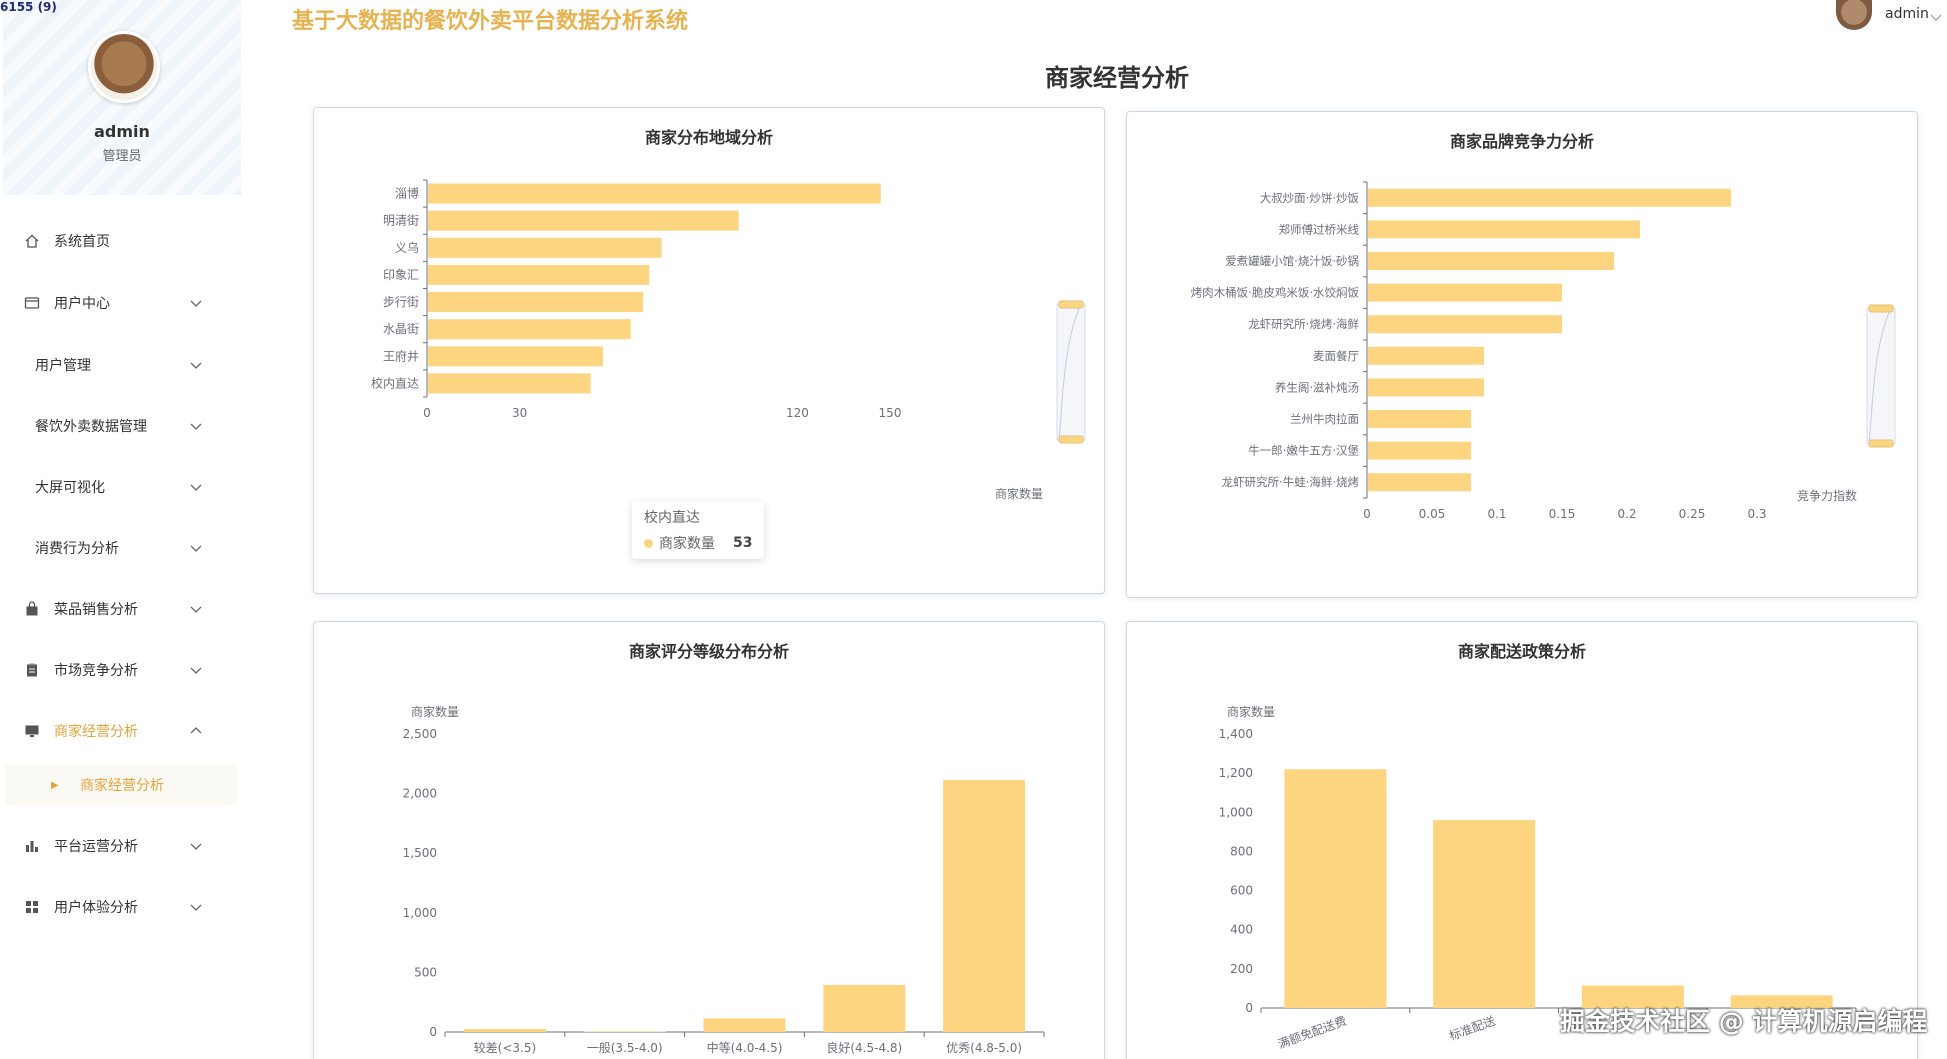 This screenshot has width=1947, height=1059. Describe the element at coordinates (1241, 969) in the screenshot. I see `y-tick-label: 200` at that location.